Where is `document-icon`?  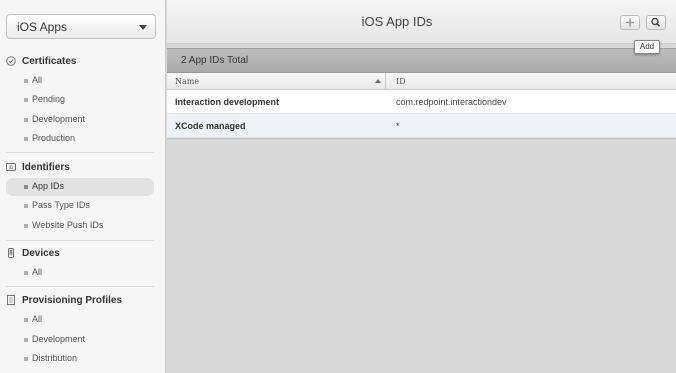
document-icon is located at coordinates (11, 300).